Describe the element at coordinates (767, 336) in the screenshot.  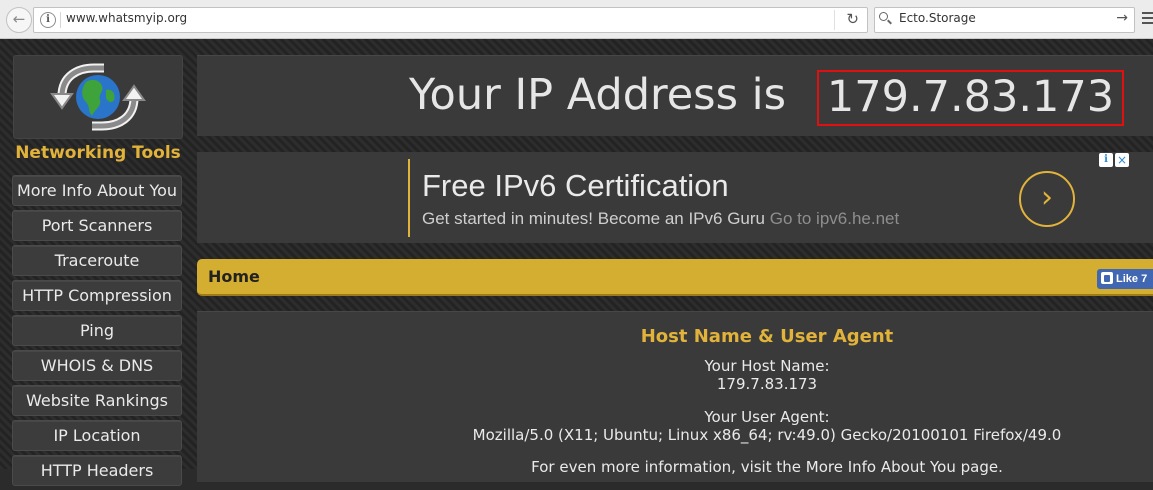
I see `host-info-title: Host Name & User Agent` at that location.